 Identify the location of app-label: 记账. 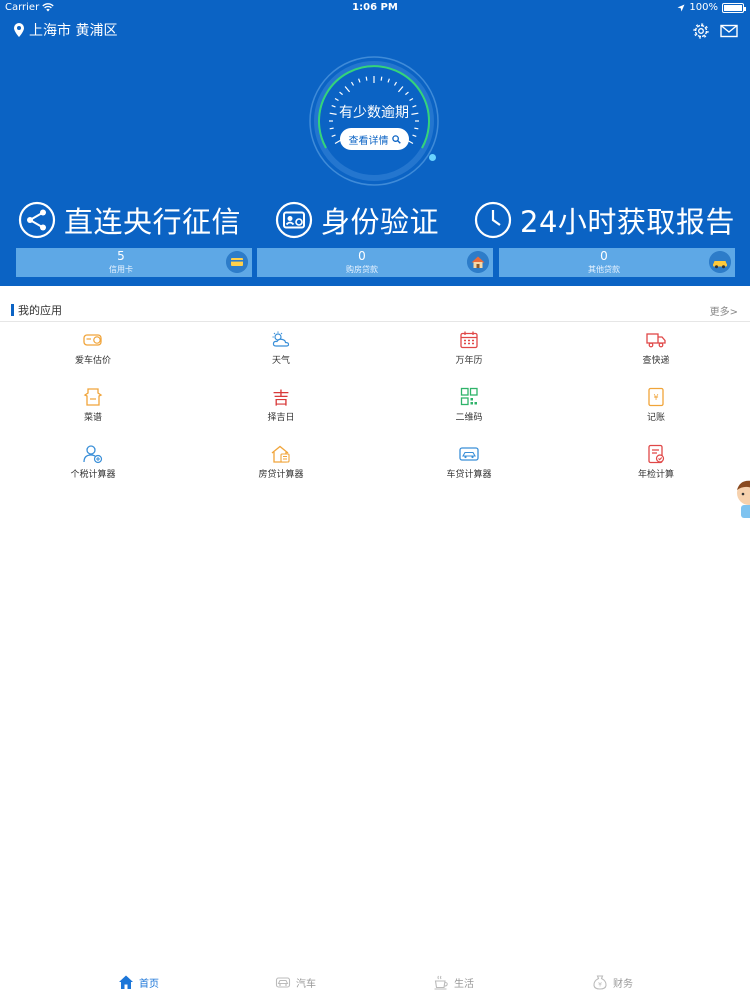
(655, 418).